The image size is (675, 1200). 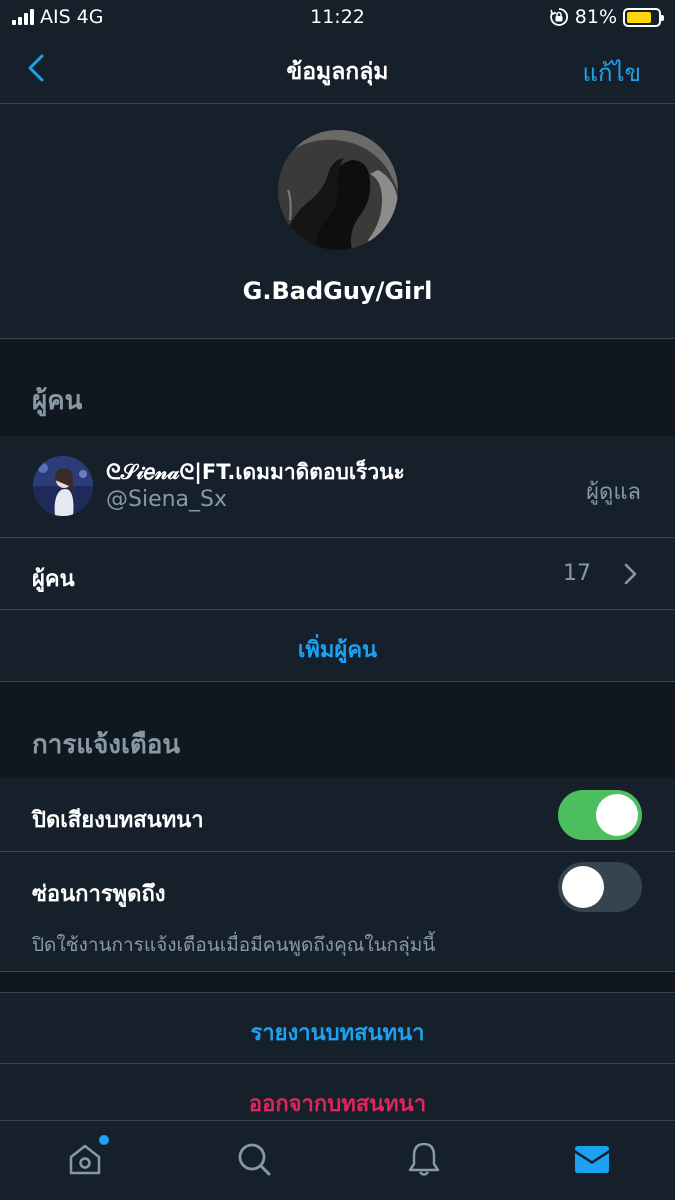 I want to click on tab-notifications, so click(x=424, y=1159).